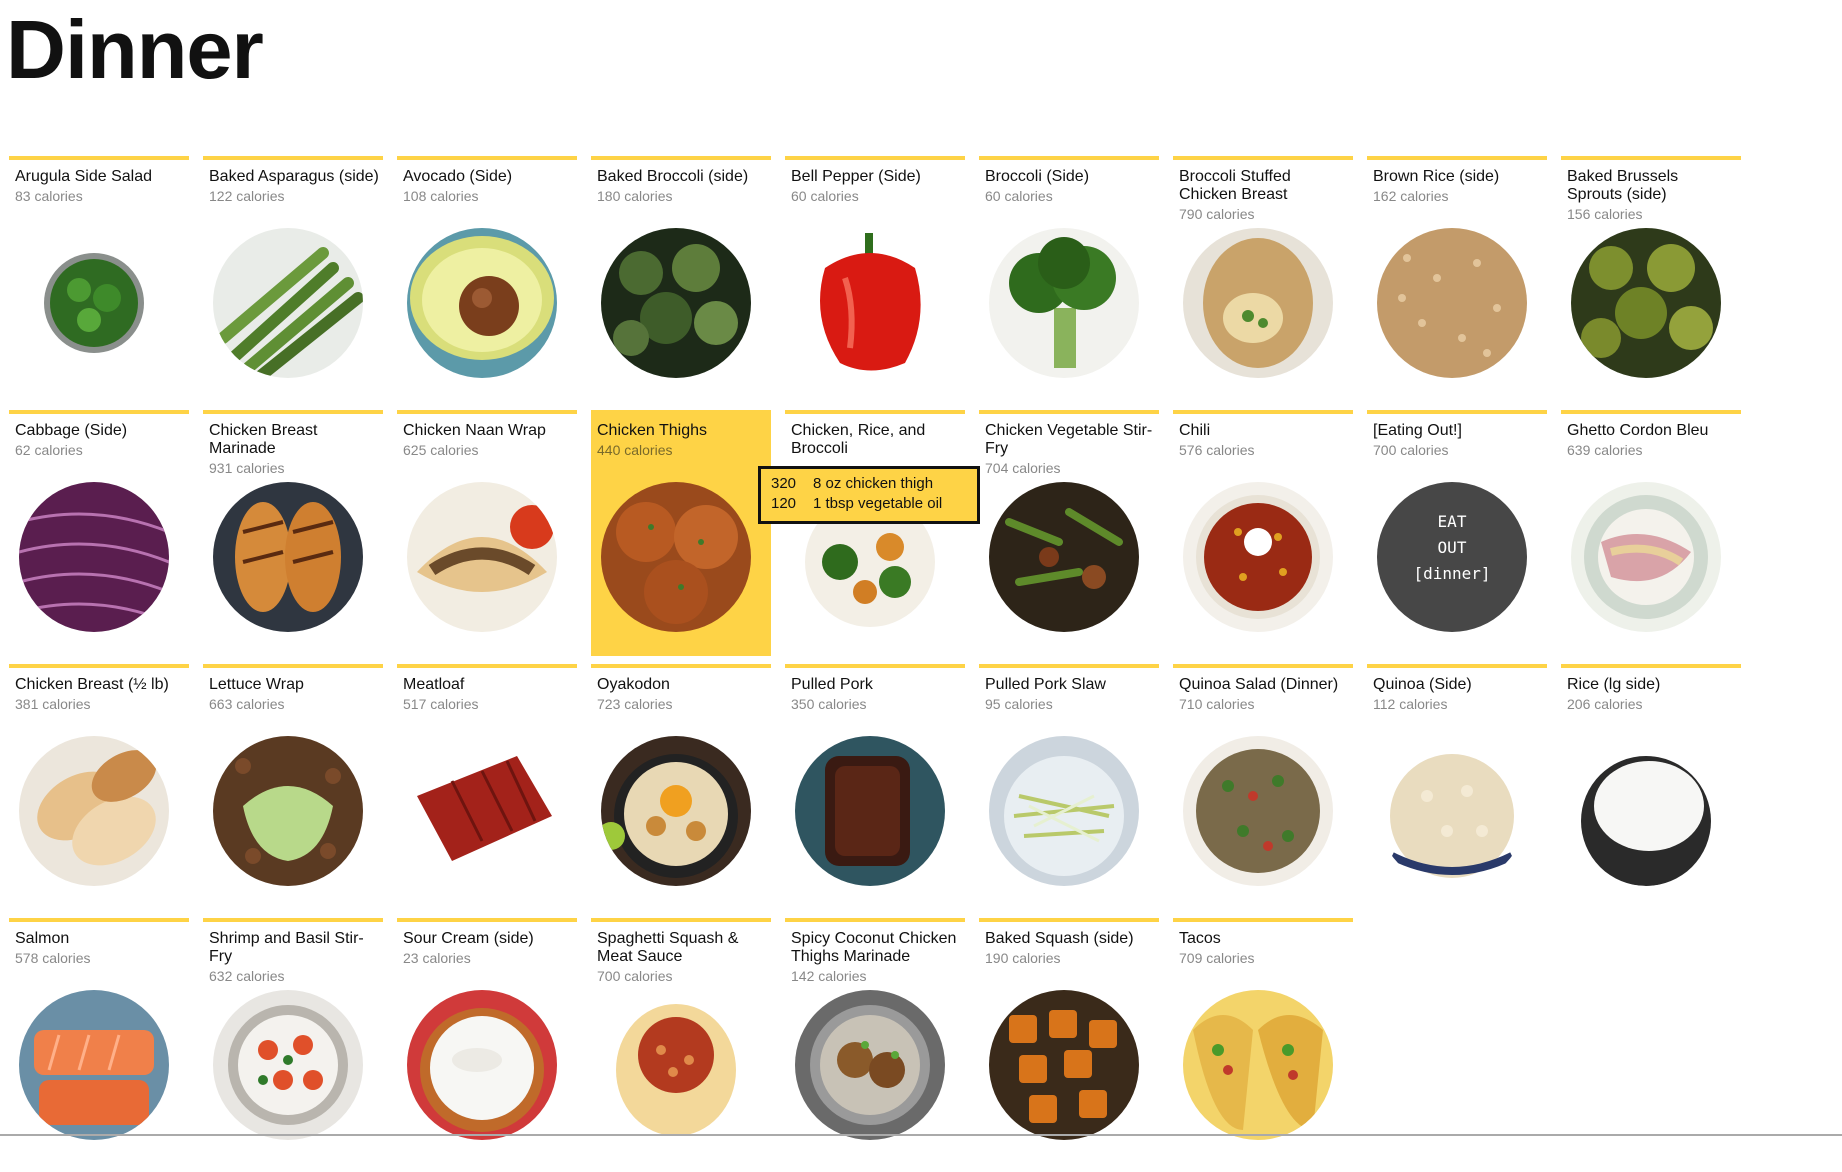  I want to click on naan-wrap-photo, so click(482, 557).